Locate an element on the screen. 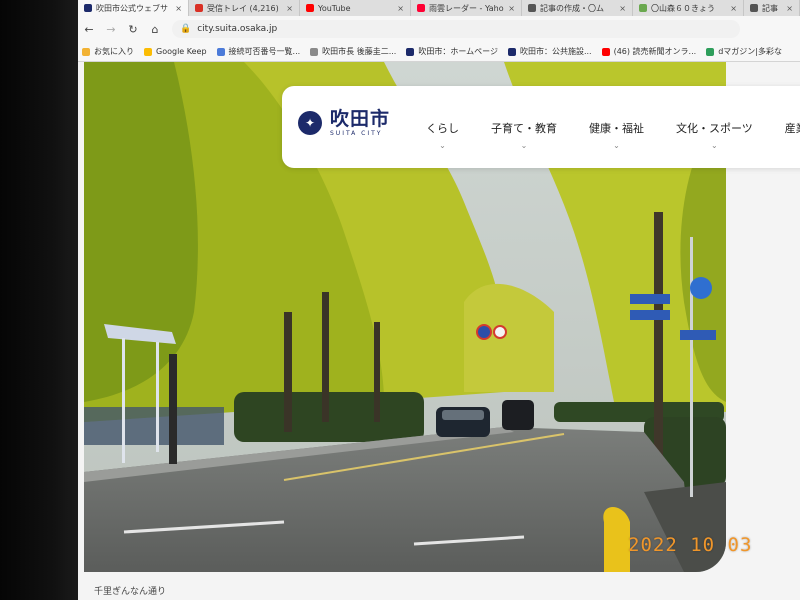 The height and width of the screenshot is (600, 800). nav-label: 健康・福祉 is located at coordinates (616, 128).